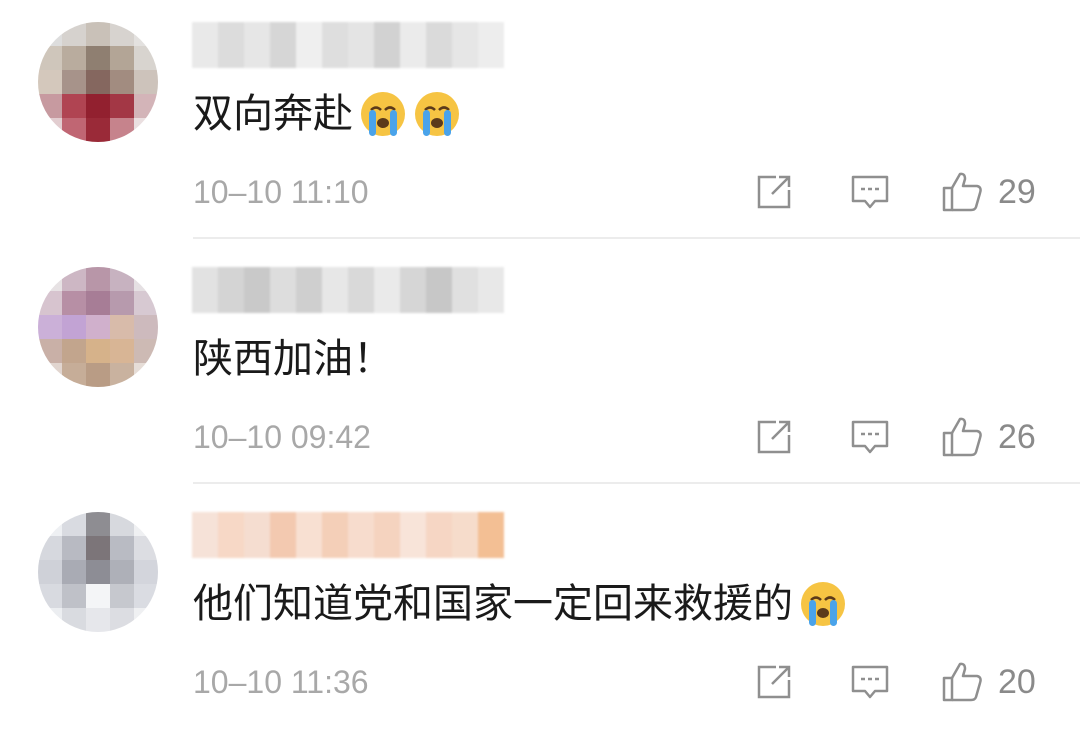  What do you see at coordinates (988, 682) in the screenshot?
I see `like-button: 20` at bounding box center [988, 682].